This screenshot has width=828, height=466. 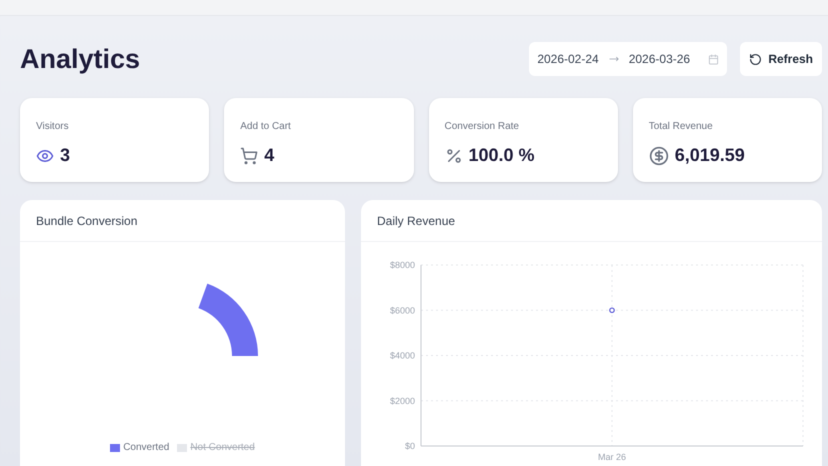 What do you see at coordinates (709, 155) in the screenshot?
I see `stat-value: 6,019.59` at bounding box center [709, 155].